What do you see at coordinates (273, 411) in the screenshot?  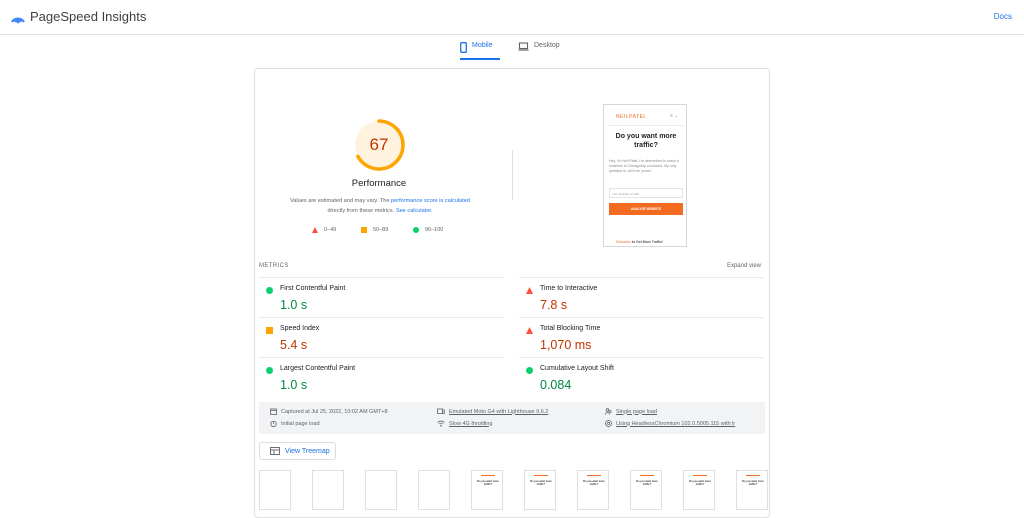 I see `calendar-icon` at bounding box center [273, 411].